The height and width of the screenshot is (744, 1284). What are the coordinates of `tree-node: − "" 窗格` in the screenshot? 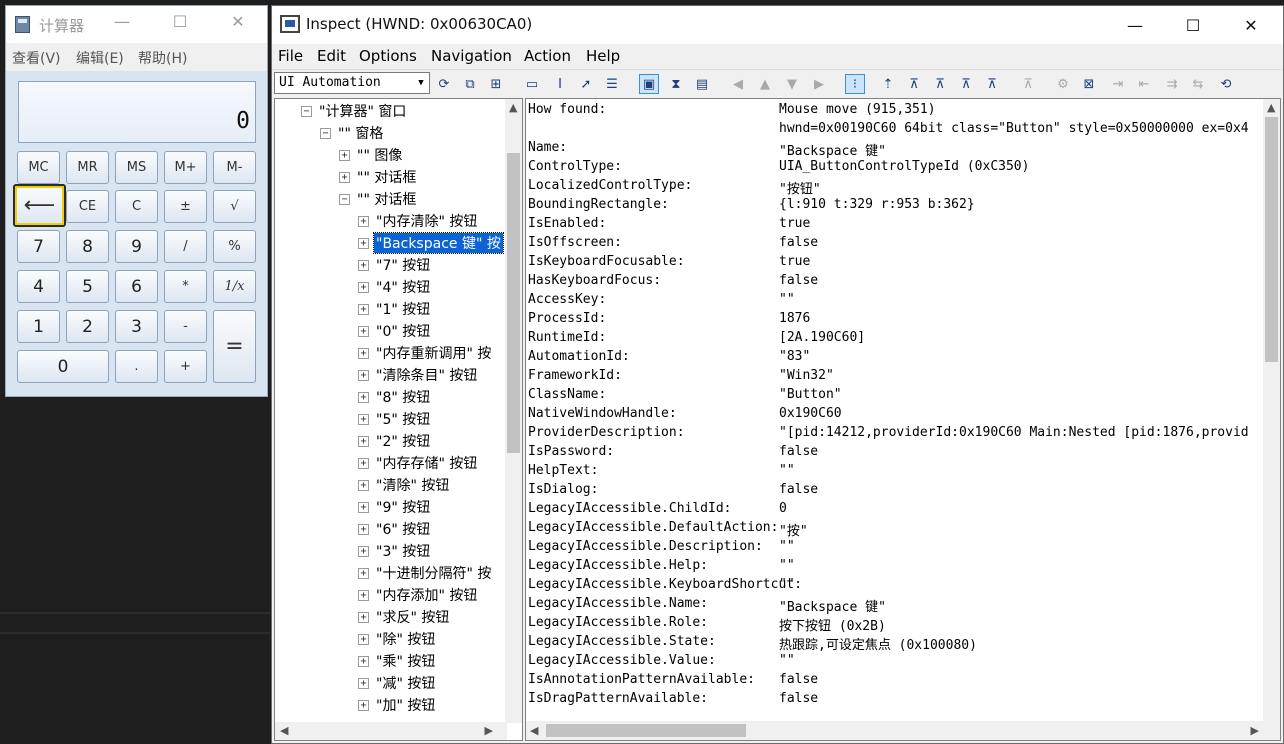 It's located at (352, 133).